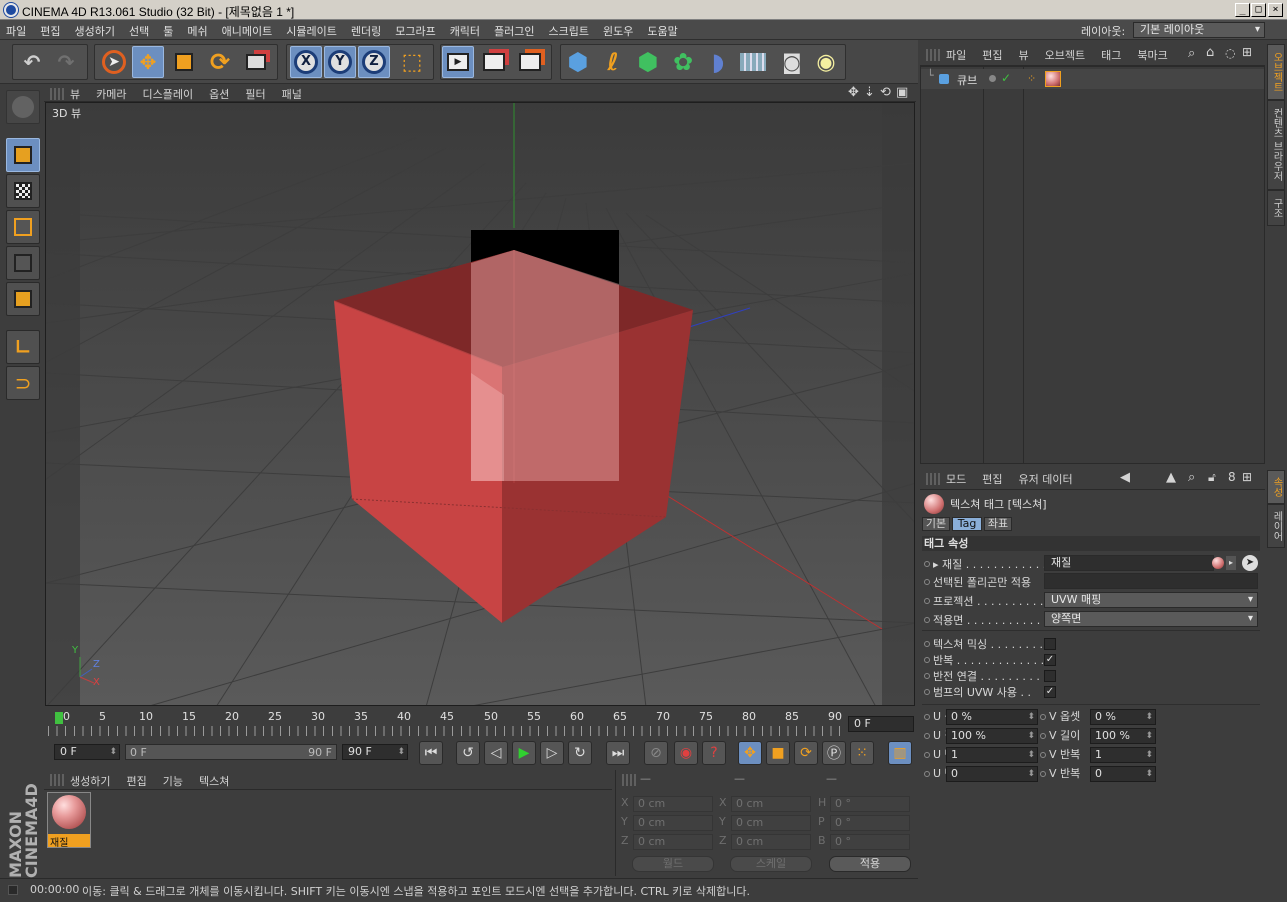  I want to click on position-y-field: 0 cm, so click(673, 823).